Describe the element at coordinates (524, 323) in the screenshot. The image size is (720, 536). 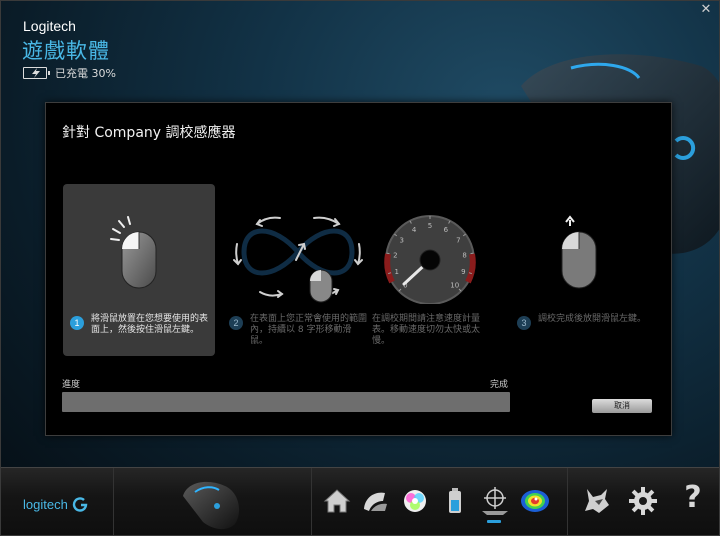
I see `step-3-number: 3` at that location.